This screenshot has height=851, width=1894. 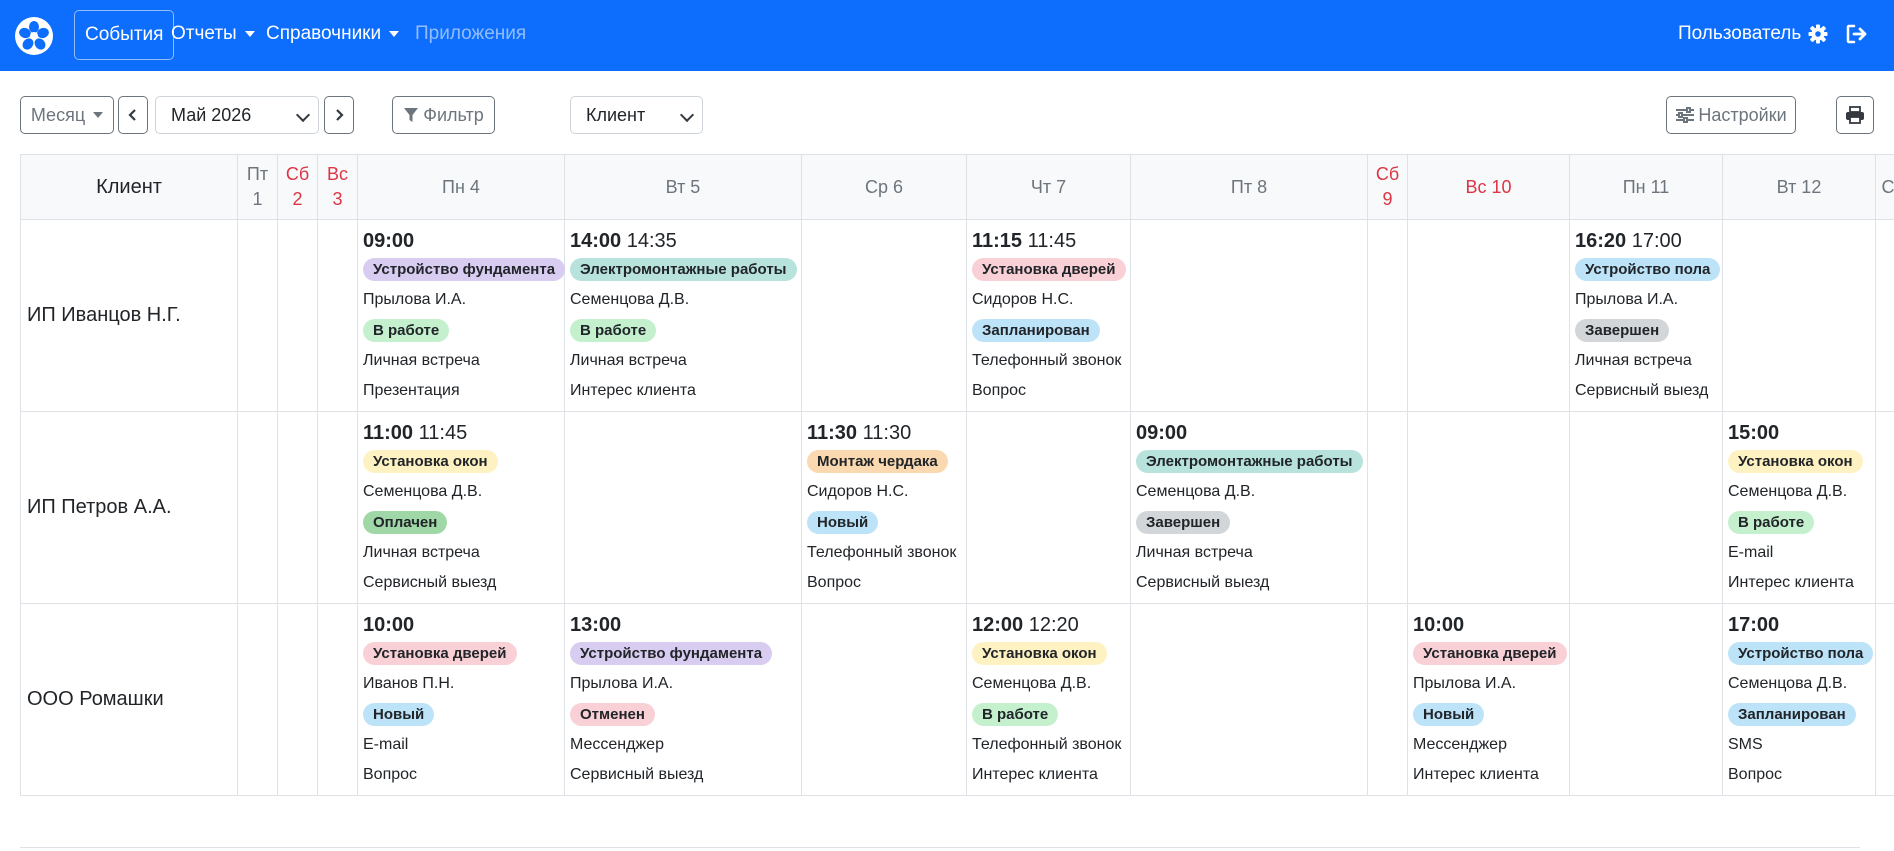 I want to click on settings-button: Настройки, so click(x=1731, y=115).